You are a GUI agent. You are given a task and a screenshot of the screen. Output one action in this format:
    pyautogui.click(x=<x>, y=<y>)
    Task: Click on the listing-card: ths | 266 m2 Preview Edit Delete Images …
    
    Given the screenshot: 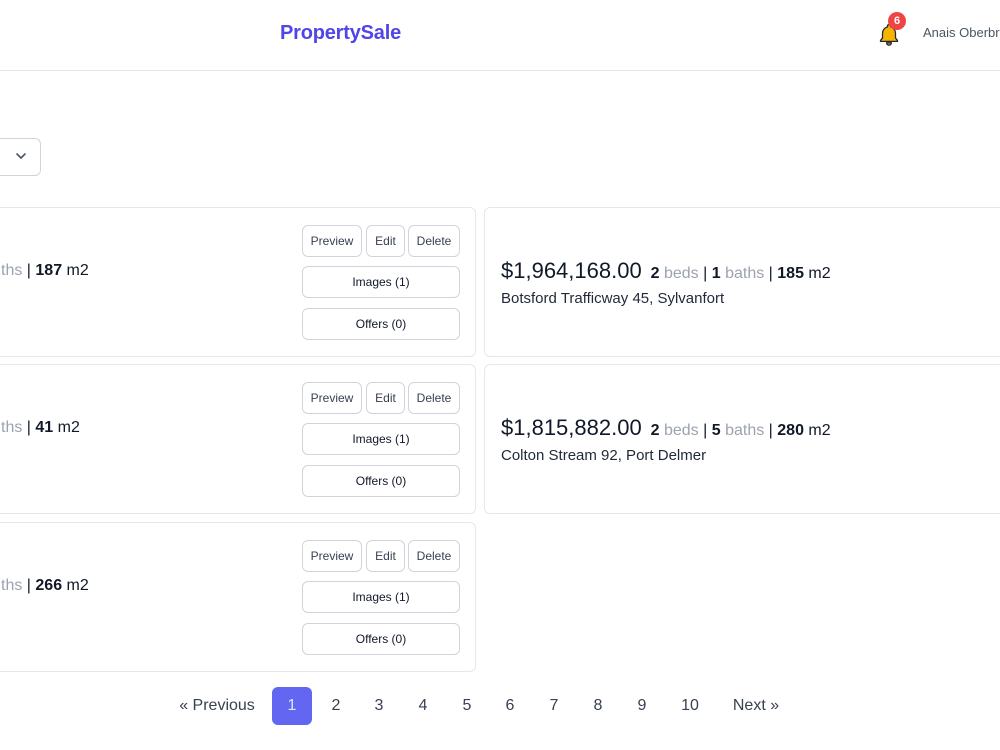 What is the action you would take?
    pyautogui.click(x=238, y=597)
    